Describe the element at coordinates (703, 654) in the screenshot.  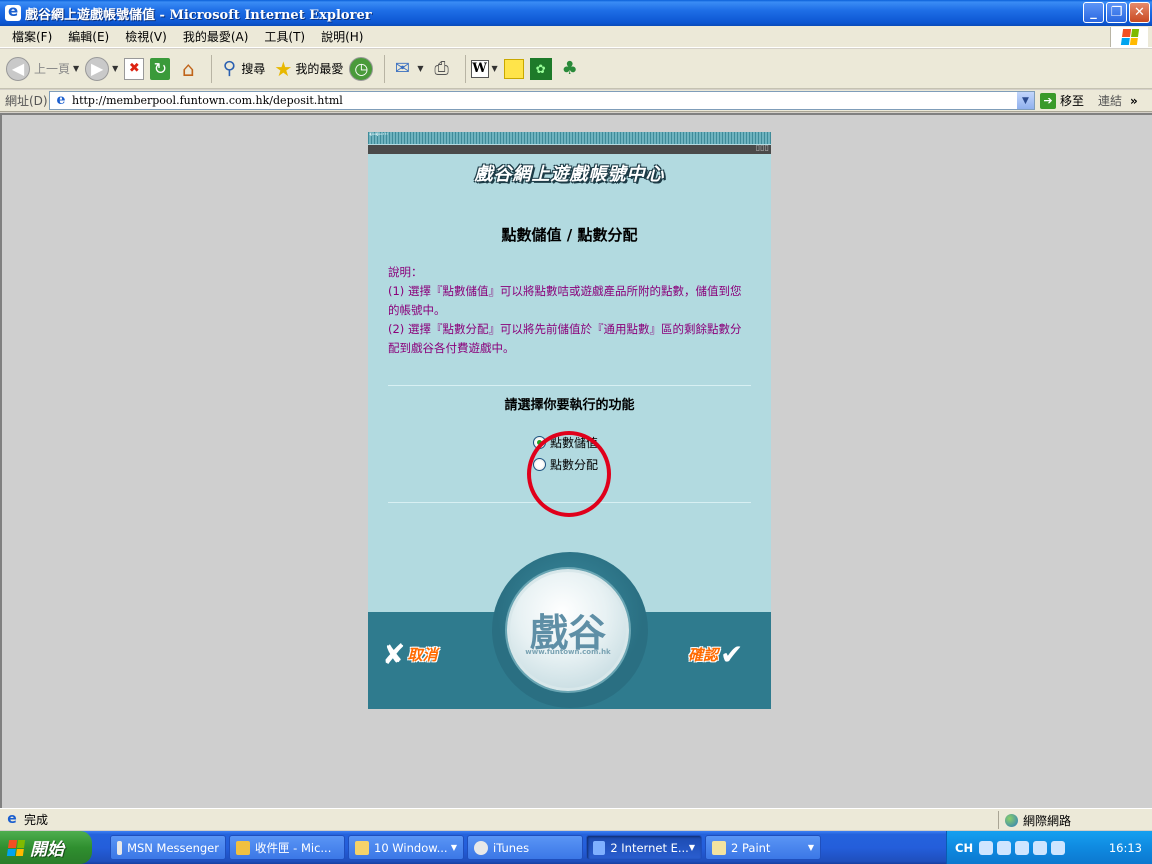
I see `confirm-label: 確認` at that location.